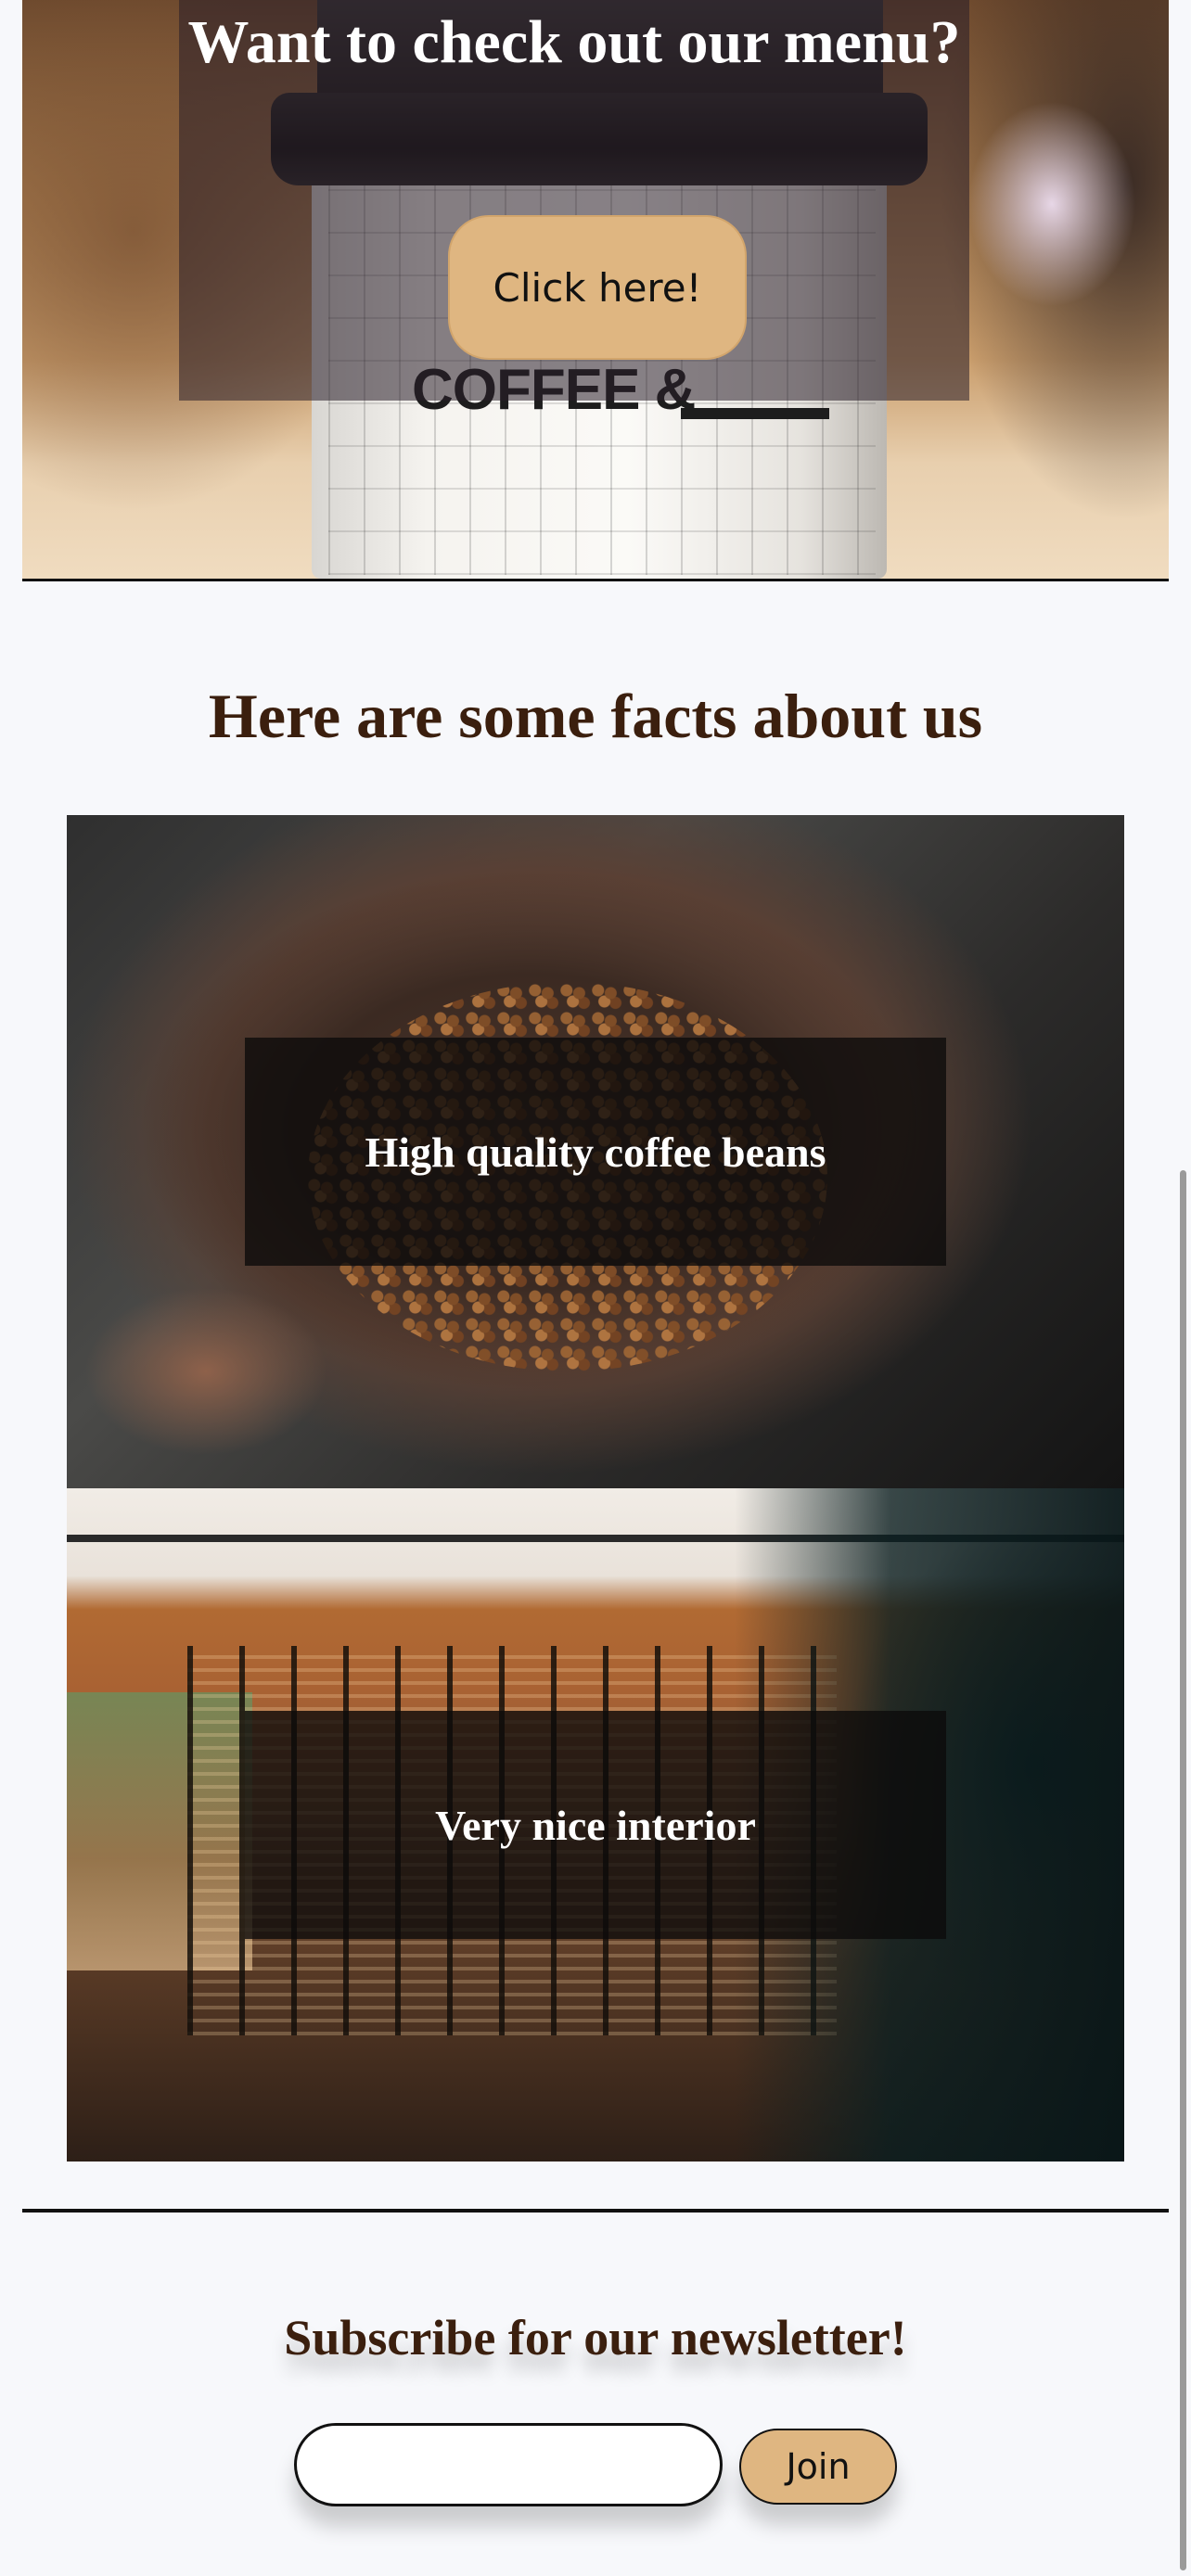 The width and height of the screenshot is (1191, 2576). What do you see at coordinates (1183, 1870) in the screenshot?
I see `scrollbar-thumb` at bounding box center [1183, 1870].